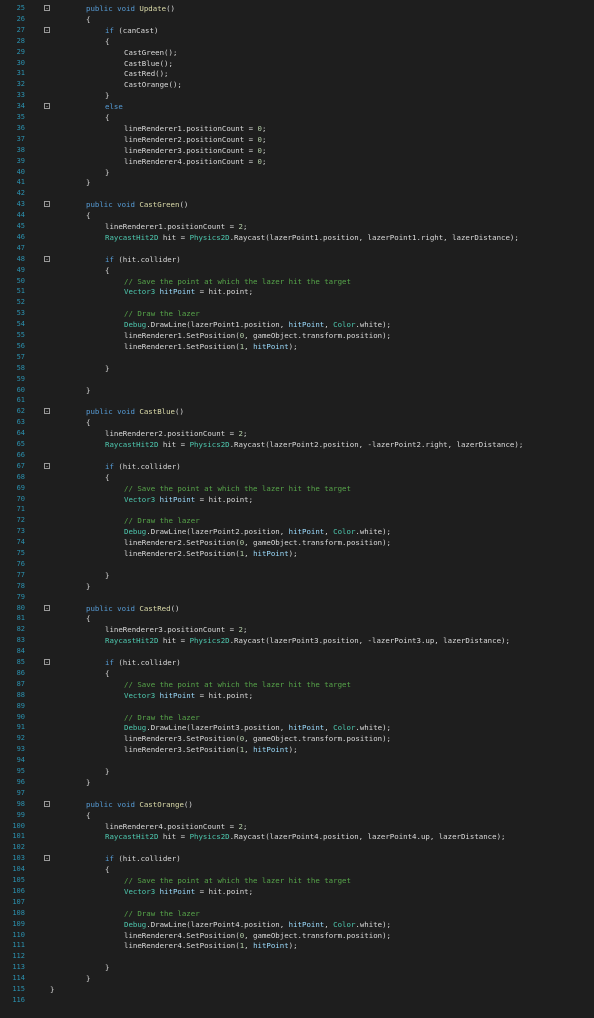  Describe the element at coordinates (297, 673) in the screenshot. I see `code-line: 86 {` at that location.